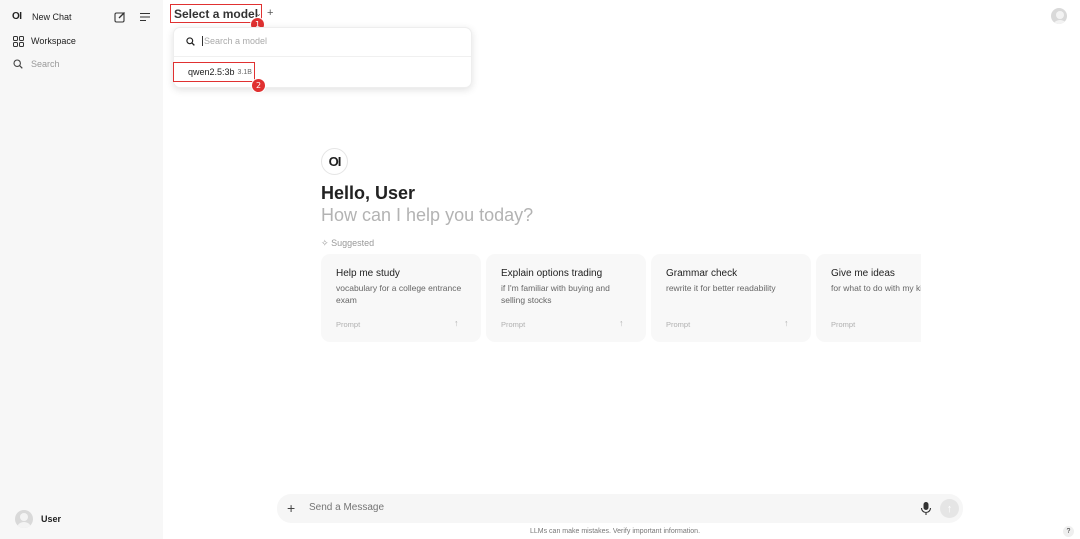  What do you see at coordinates (291, 508) in the screenshot?
I see `attach-plus-icon: +` at bounding box center [291, 508].